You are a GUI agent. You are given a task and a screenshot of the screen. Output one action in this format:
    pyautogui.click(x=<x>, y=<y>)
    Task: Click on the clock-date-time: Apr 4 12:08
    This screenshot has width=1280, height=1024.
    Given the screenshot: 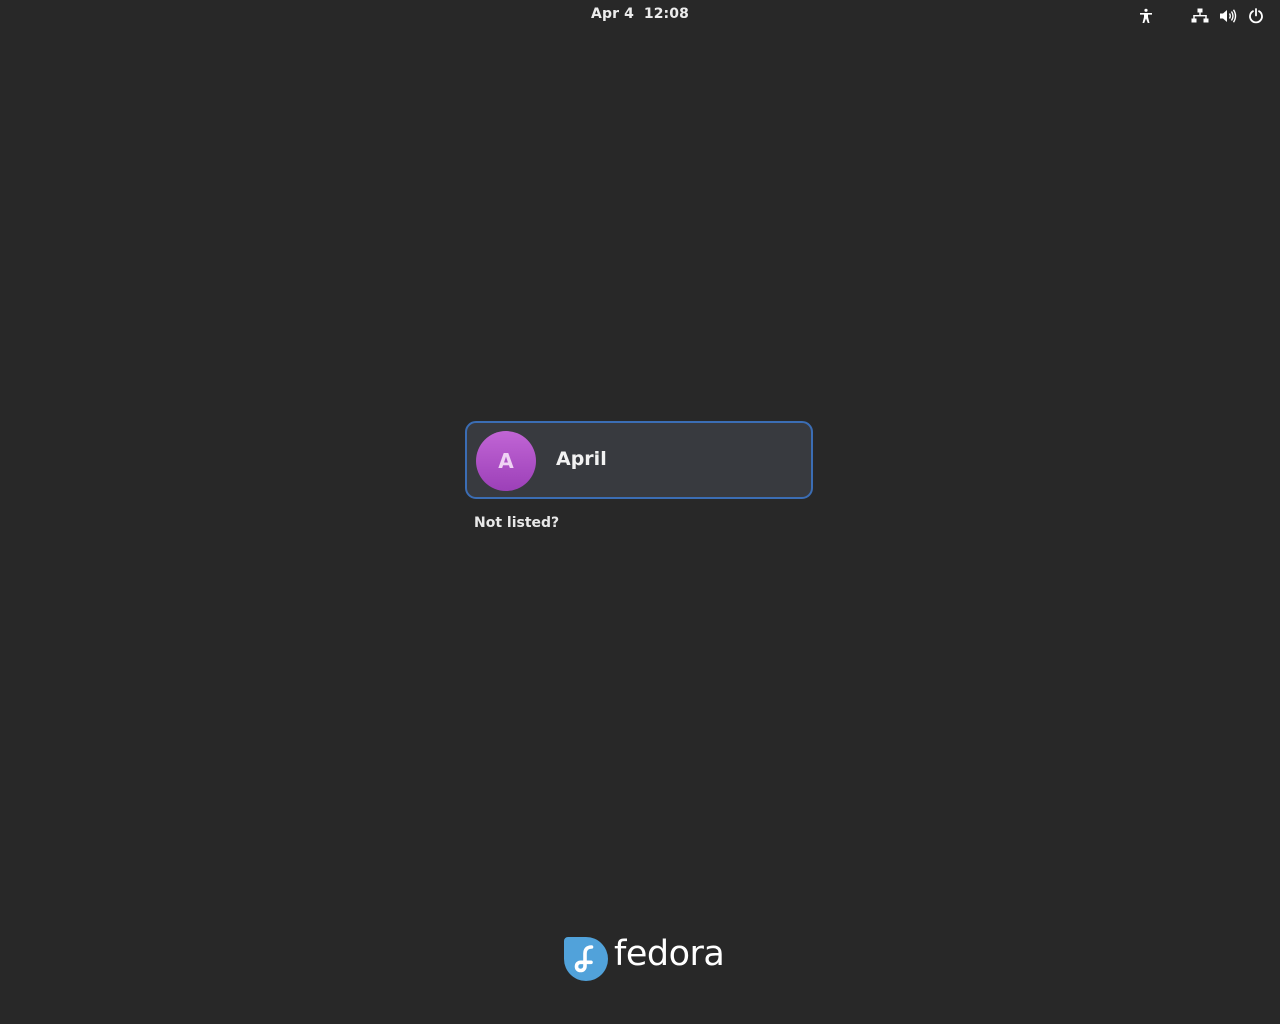 What is the action you would take?
    pyautogui.click(x=640, y=14)
    